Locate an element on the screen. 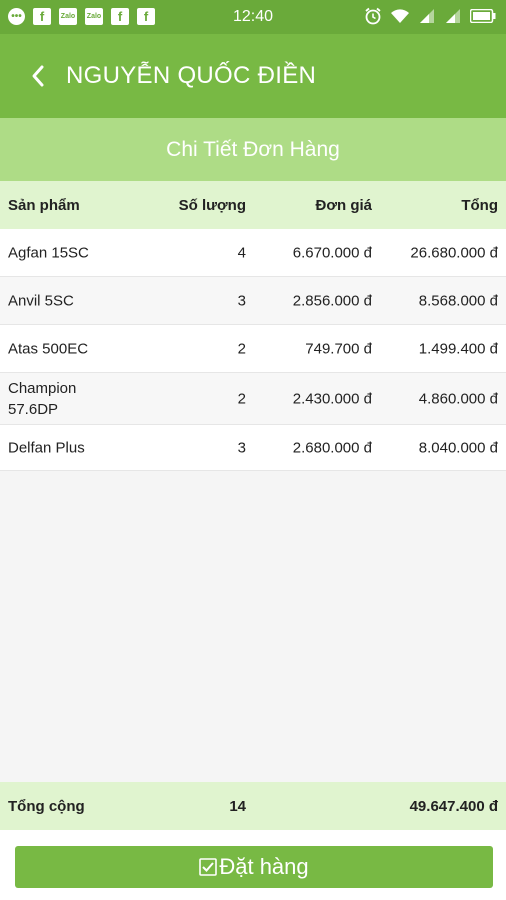 The height and width of the screenshot is (900, 506). column-header-quantity: Số lượng is located at coordinates (212, 205).